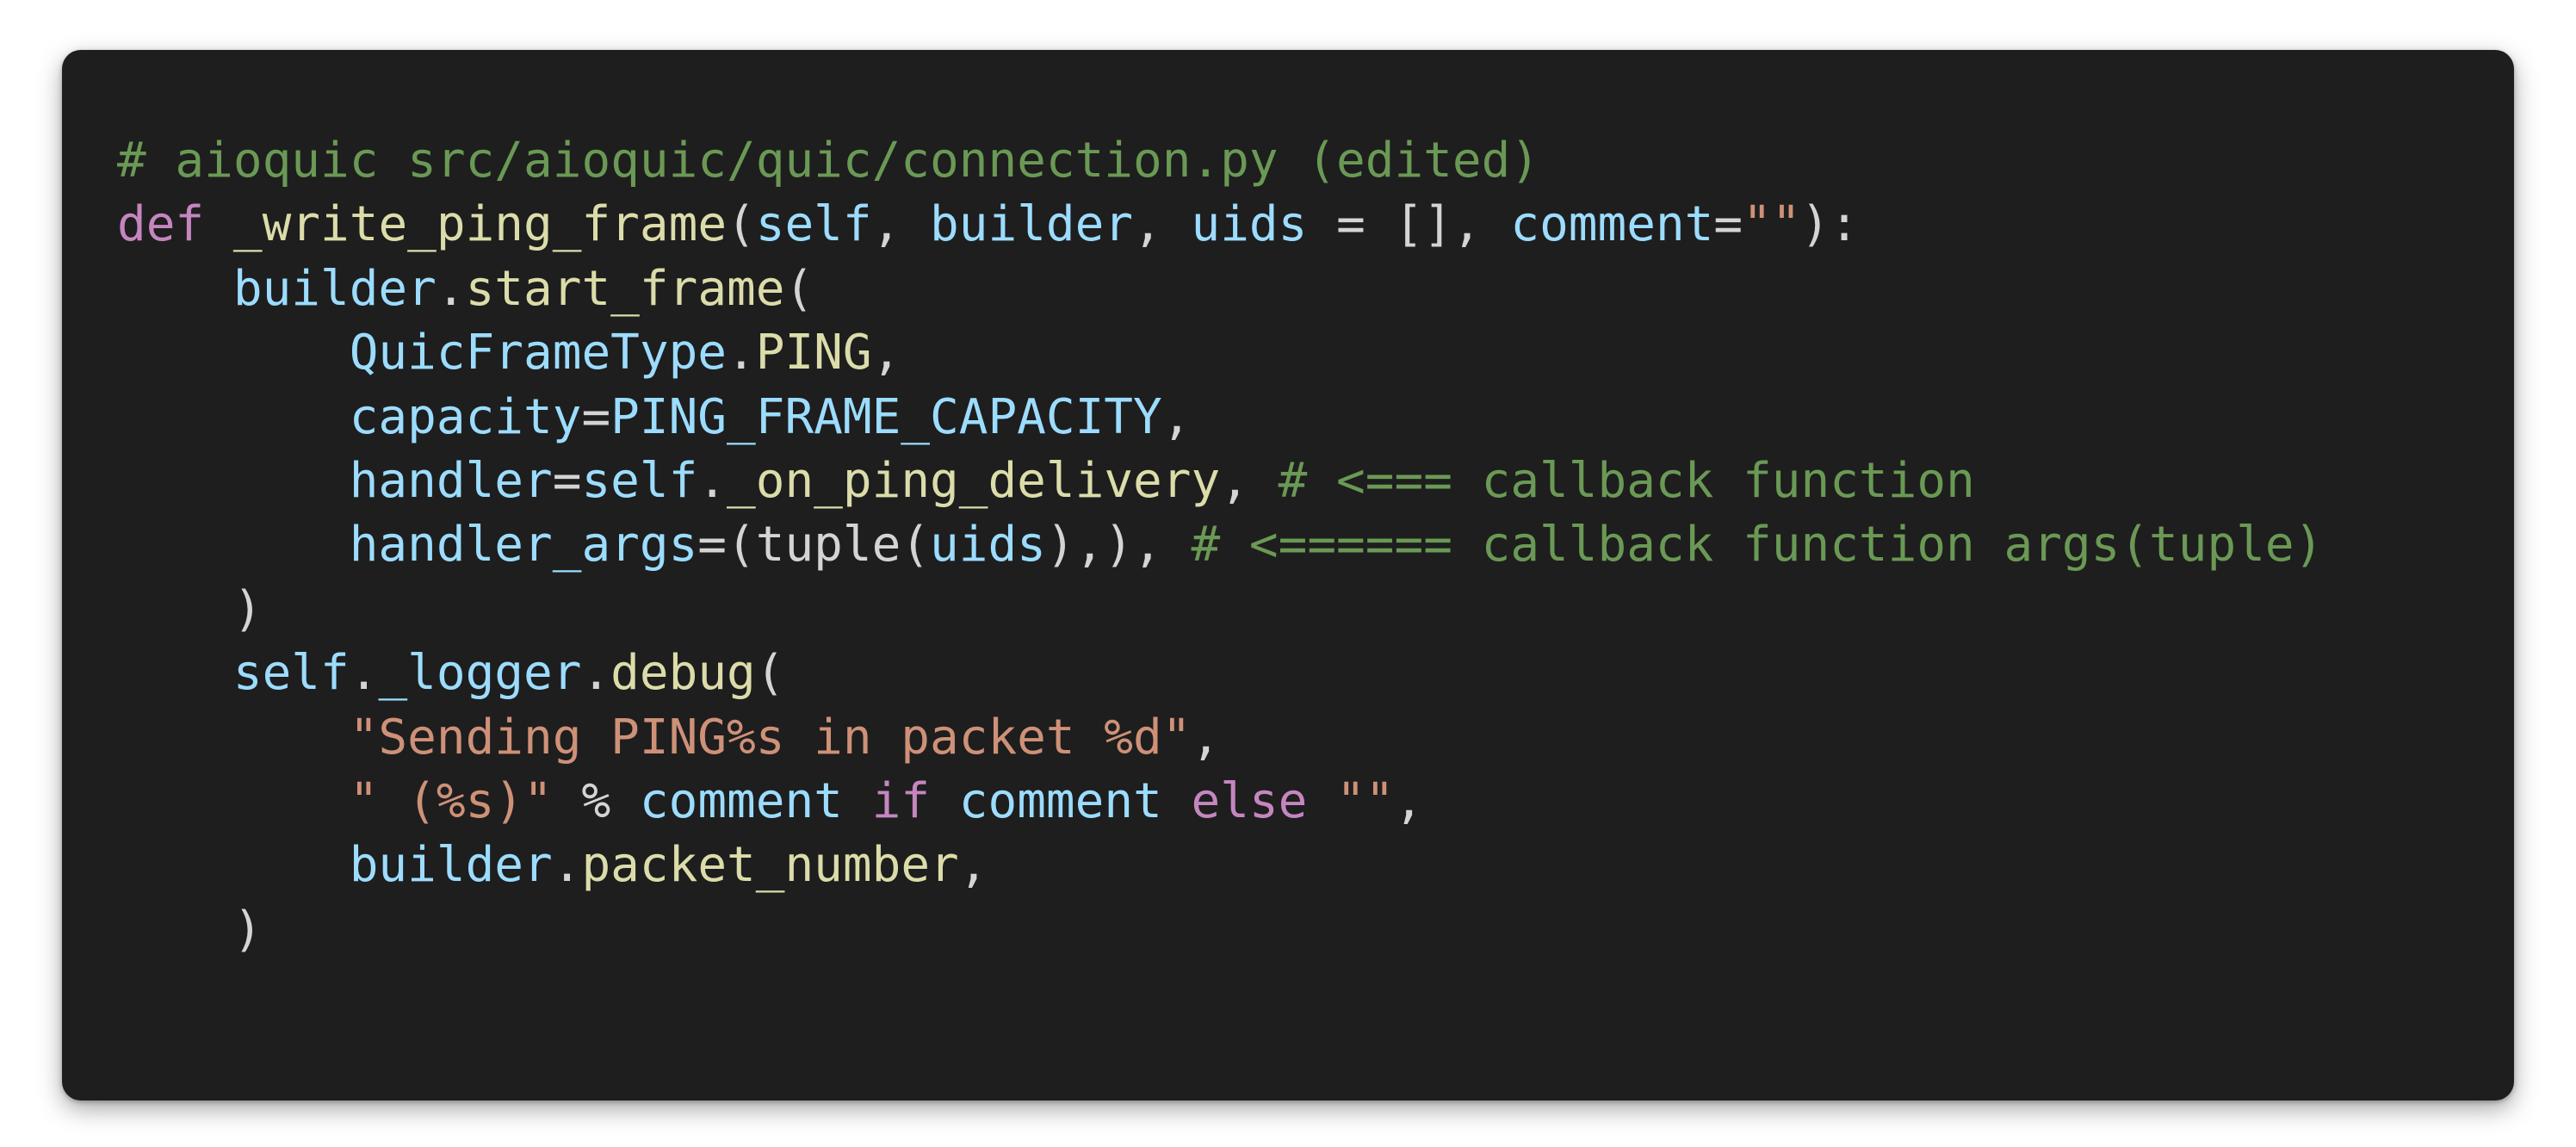 The image size is (2576, 1147). I want to click on code-line: builder.start_frame(, so click(1315, 289).